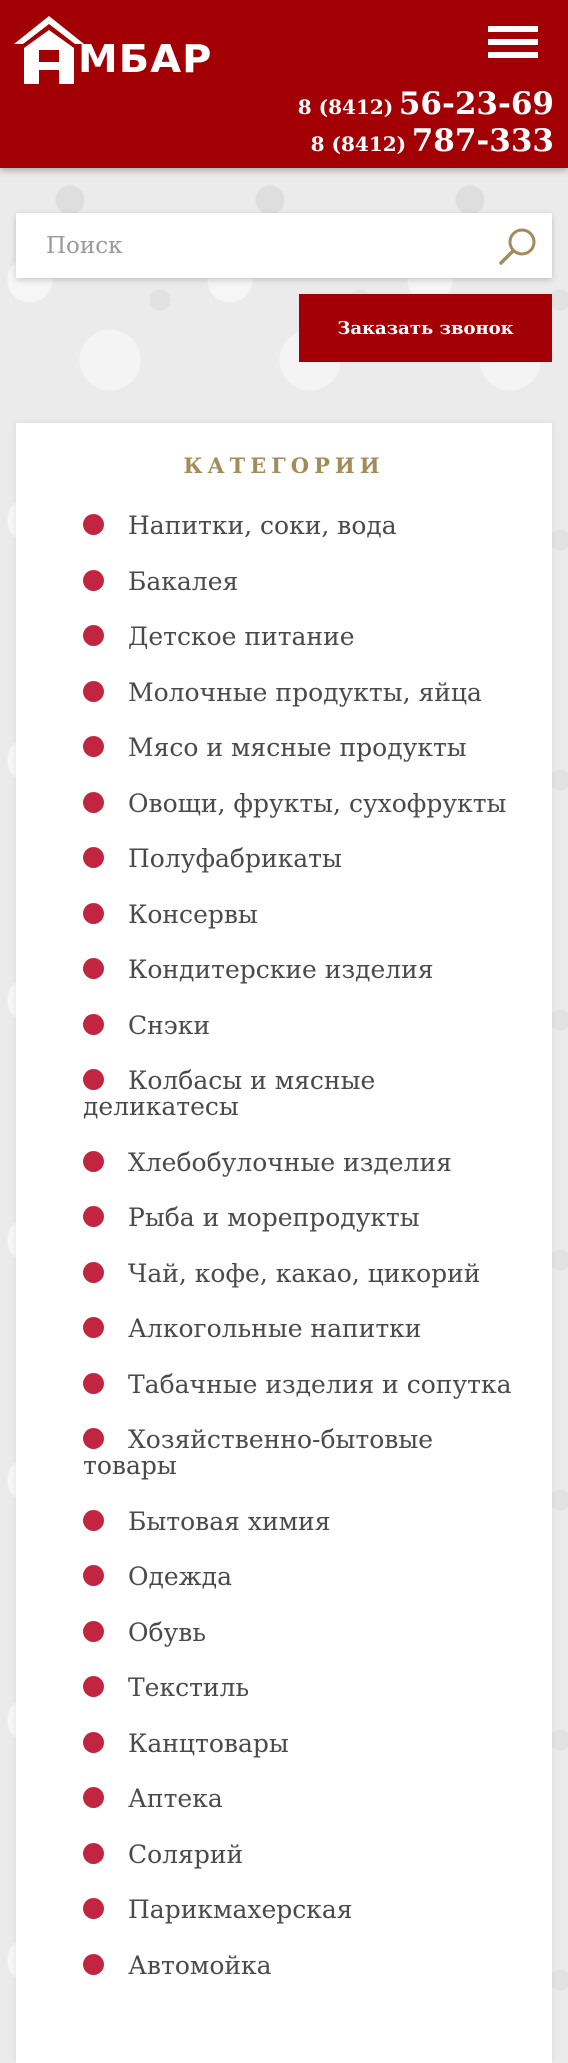  I want to click on category-label: Напитки, соки, вода, so click(262, 525).